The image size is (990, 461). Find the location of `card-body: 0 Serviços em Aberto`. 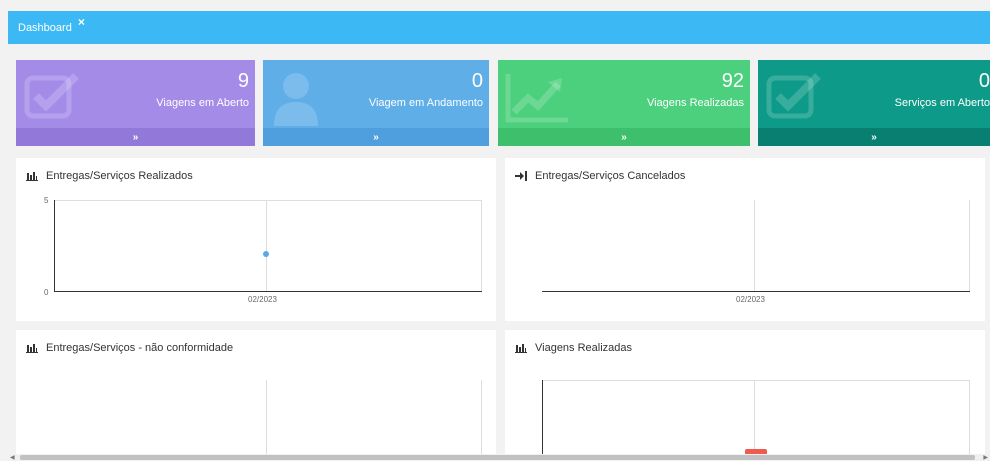

card-body: 0 Serviços em Aberto is located at coordinates (874, 94).